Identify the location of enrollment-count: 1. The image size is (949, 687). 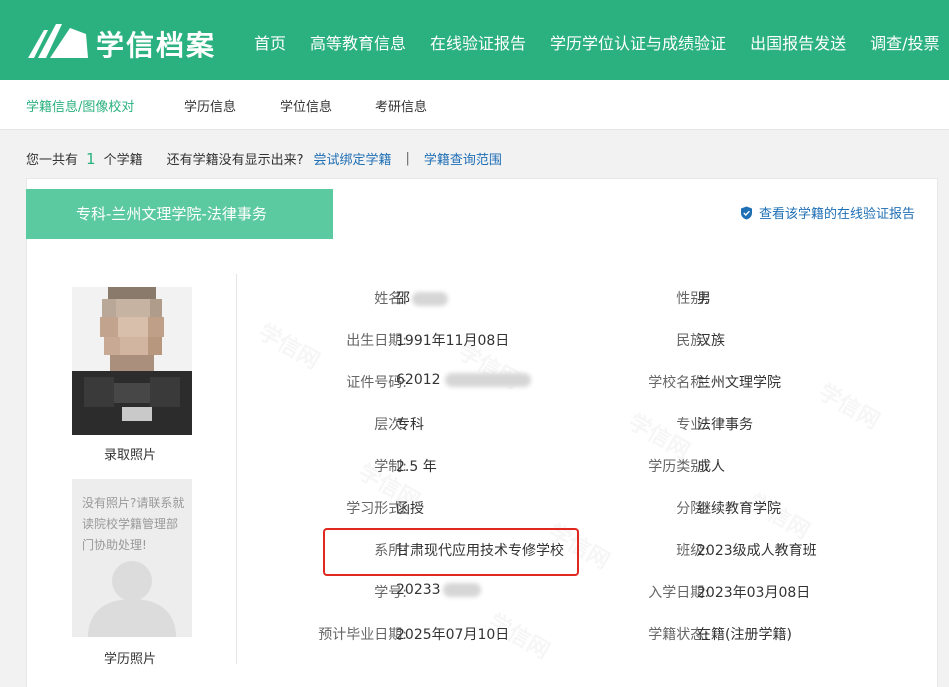
(91, 158).